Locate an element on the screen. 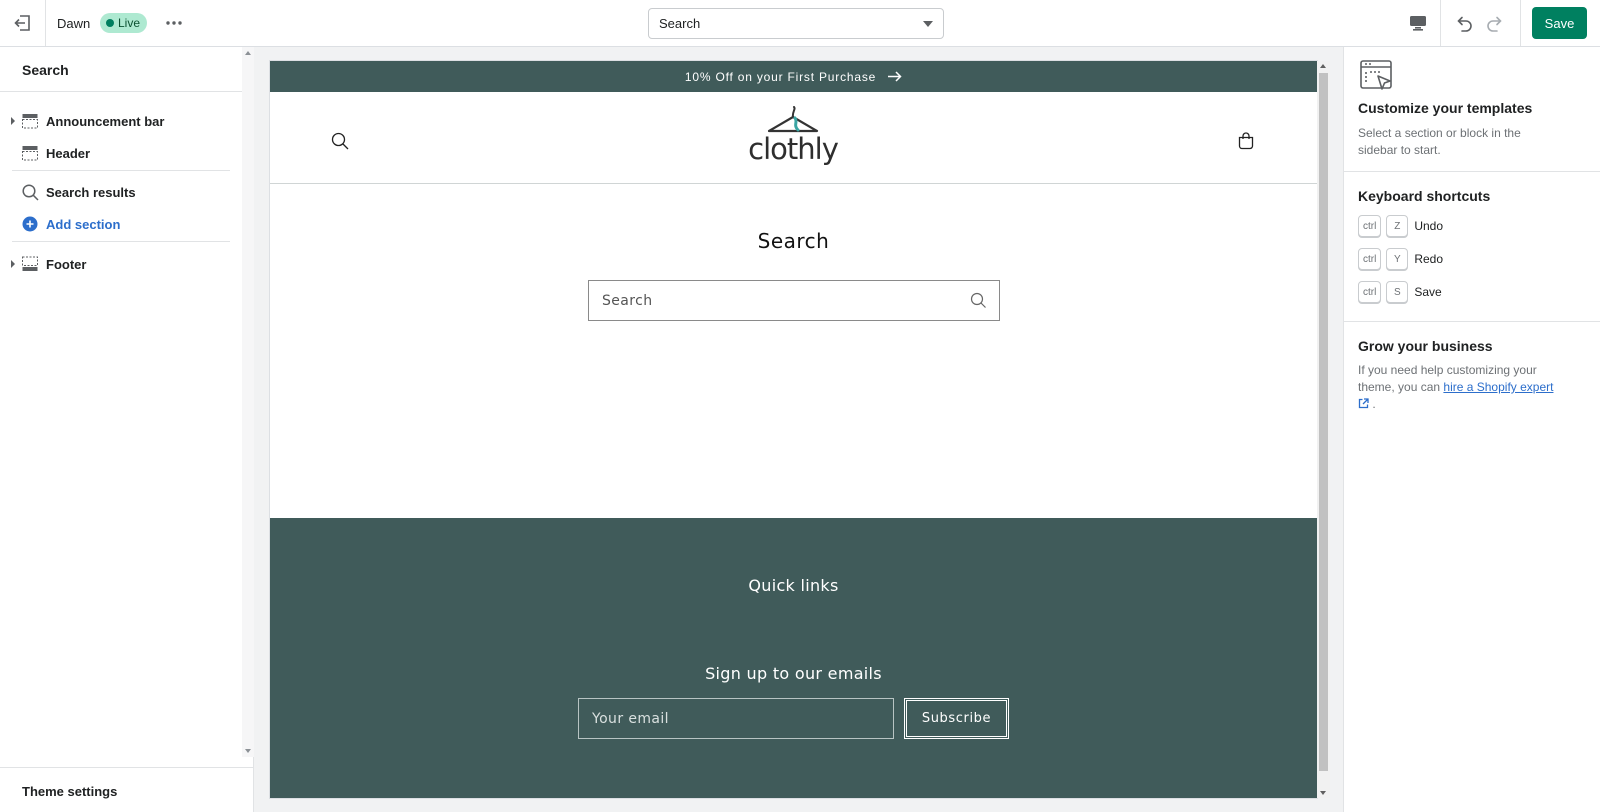 The width and height of the screenshot is (1600, 812). hire-expert-link-label: hire a Shopify expert is located at coordinates (1498, 387).